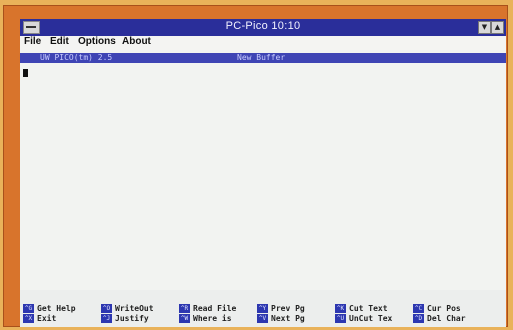  Describe the element at coordinates (497, 27) in the screenshot. I see `maximize-icon: ▲` at that location.